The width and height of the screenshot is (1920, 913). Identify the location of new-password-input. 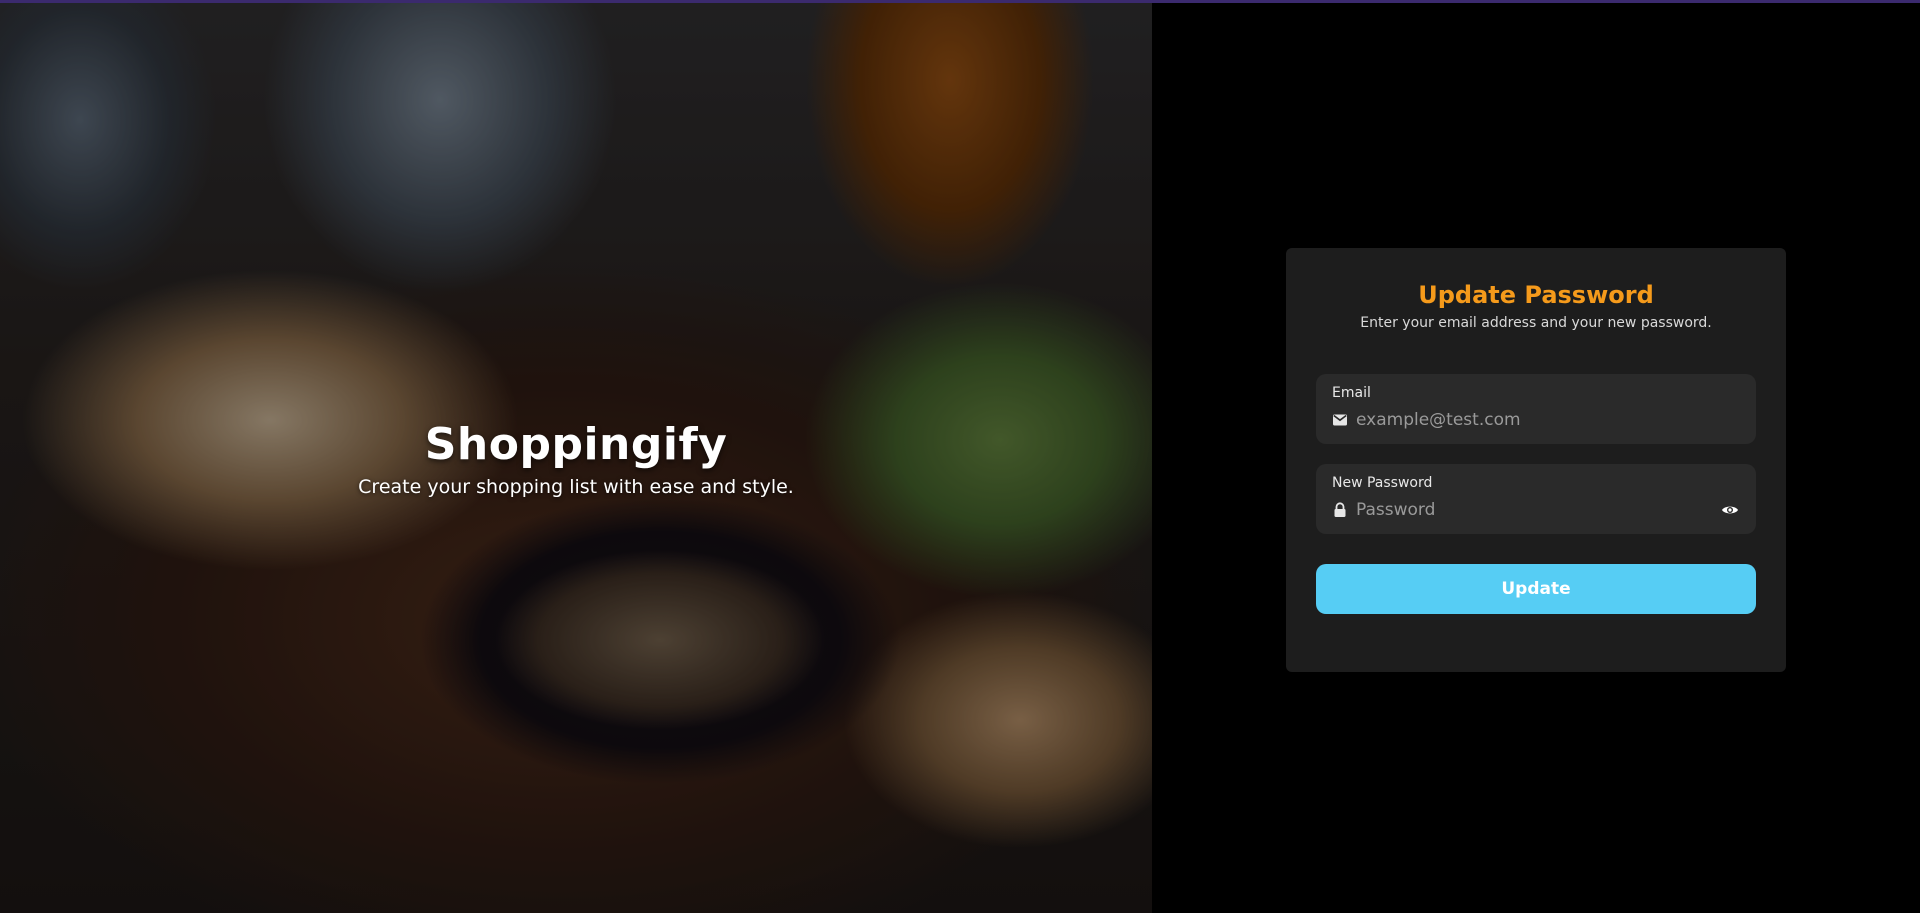
(1538, 510).